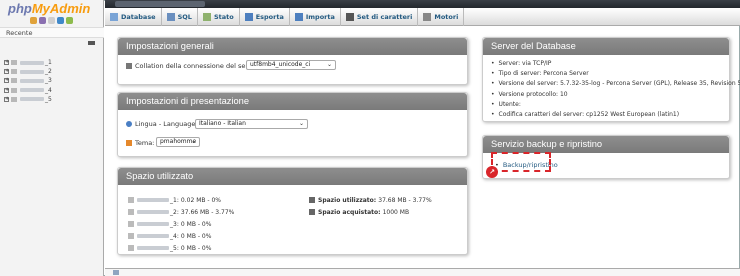  Describe the element at coordinates (145, 143) in the screenshot. I see `theme-label: Tema:` at that location.